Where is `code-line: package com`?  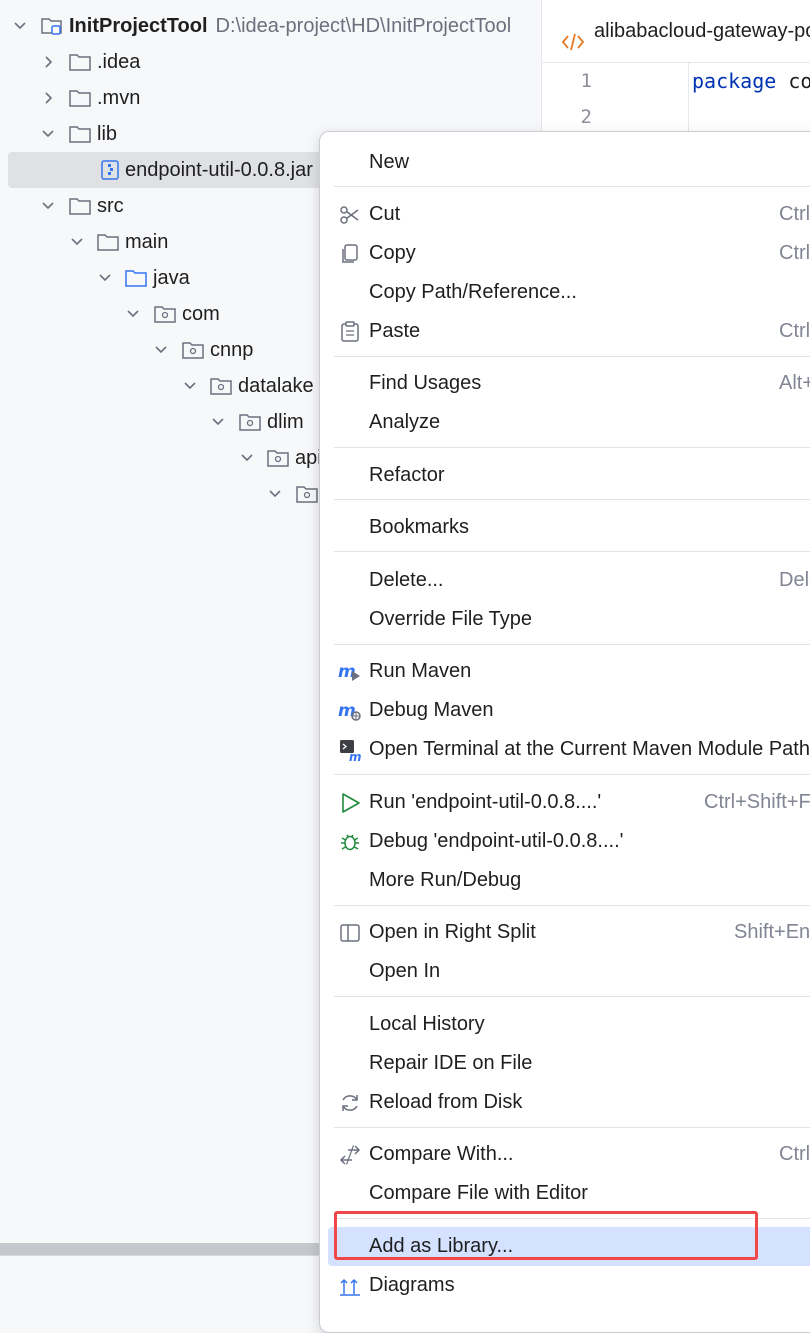 code-line: package com is located at coordinates (751, 81).